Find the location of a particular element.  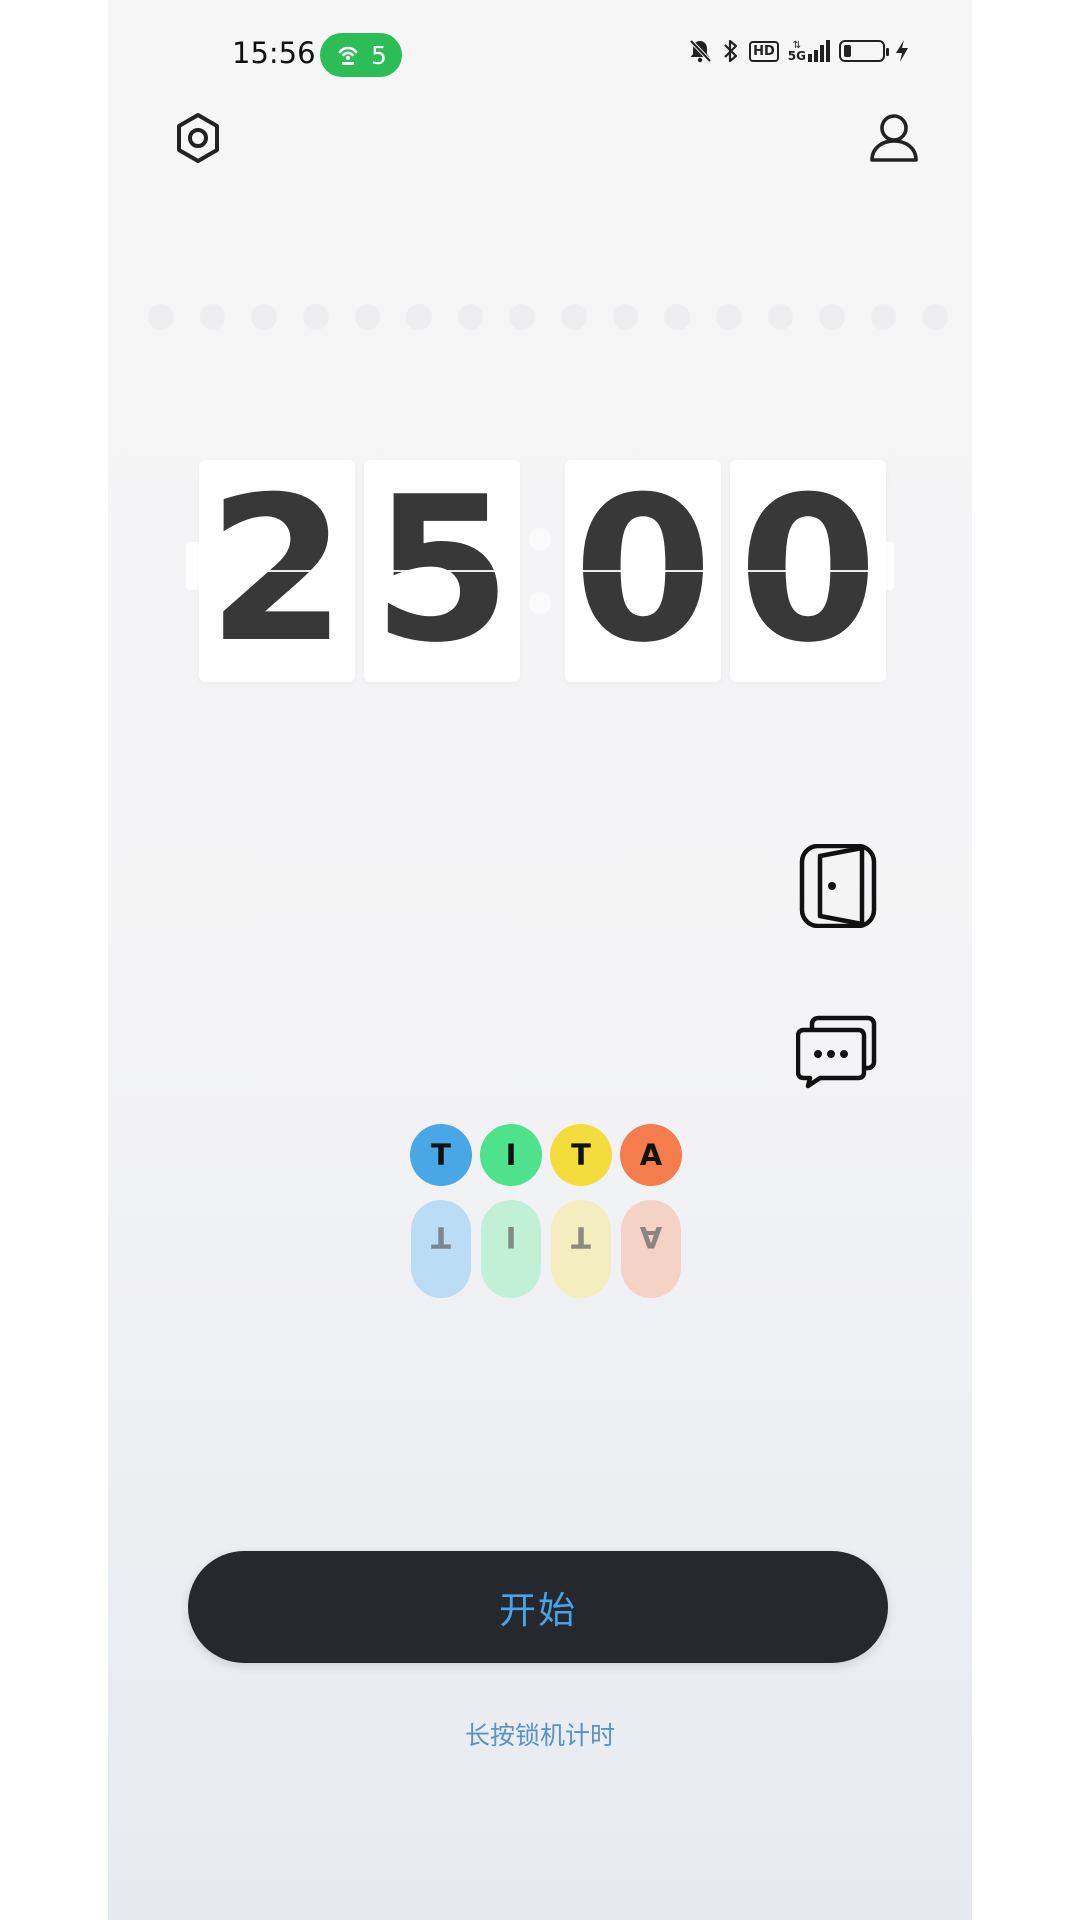

second-ones-card: 0 is located at coordinates (808, 571).